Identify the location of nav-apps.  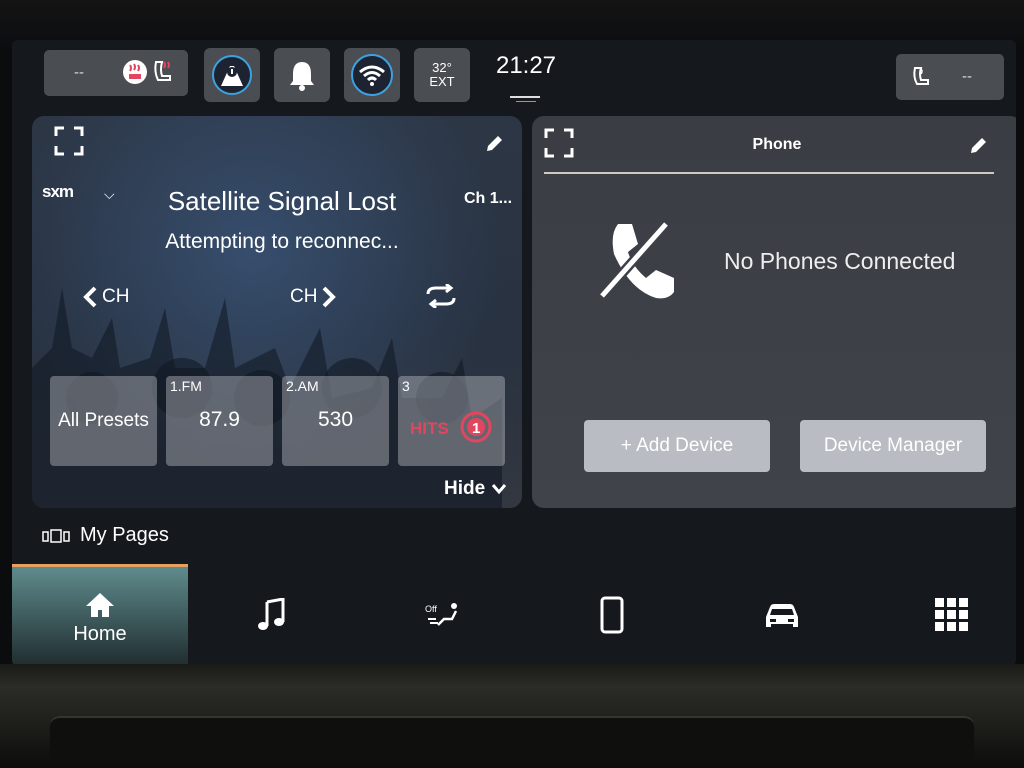
(952, 615).